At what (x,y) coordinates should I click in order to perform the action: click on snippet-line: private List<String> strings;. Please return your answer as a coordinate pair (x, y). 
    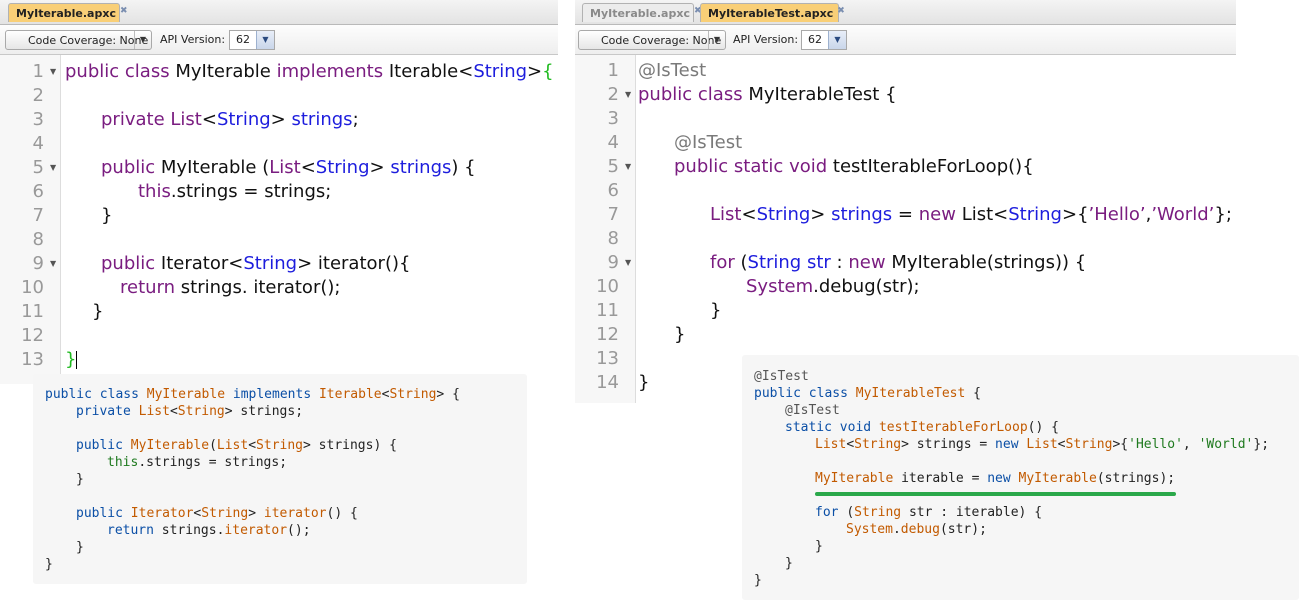
    Looking at the image, I should click on (190, 411).